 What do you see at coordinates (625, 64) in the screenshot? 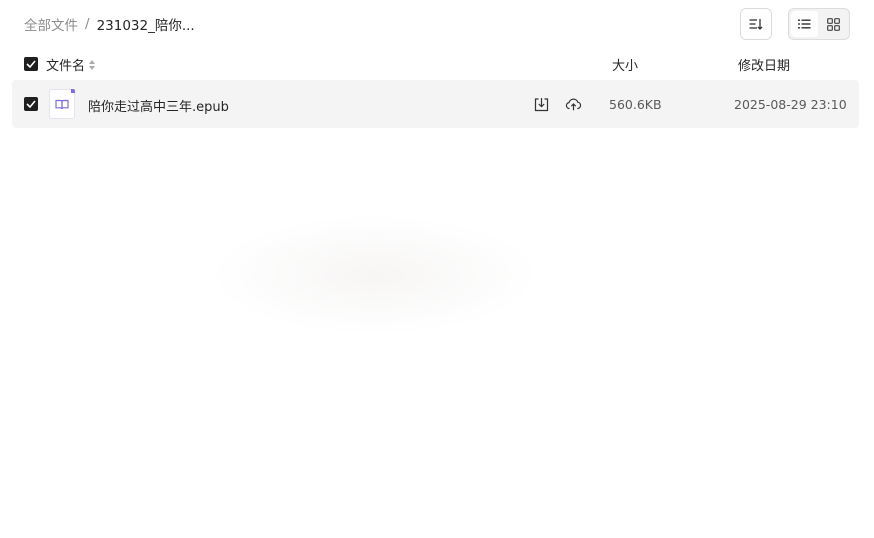
I see `size-column-header: 大小` at bounding box center [625, 64].